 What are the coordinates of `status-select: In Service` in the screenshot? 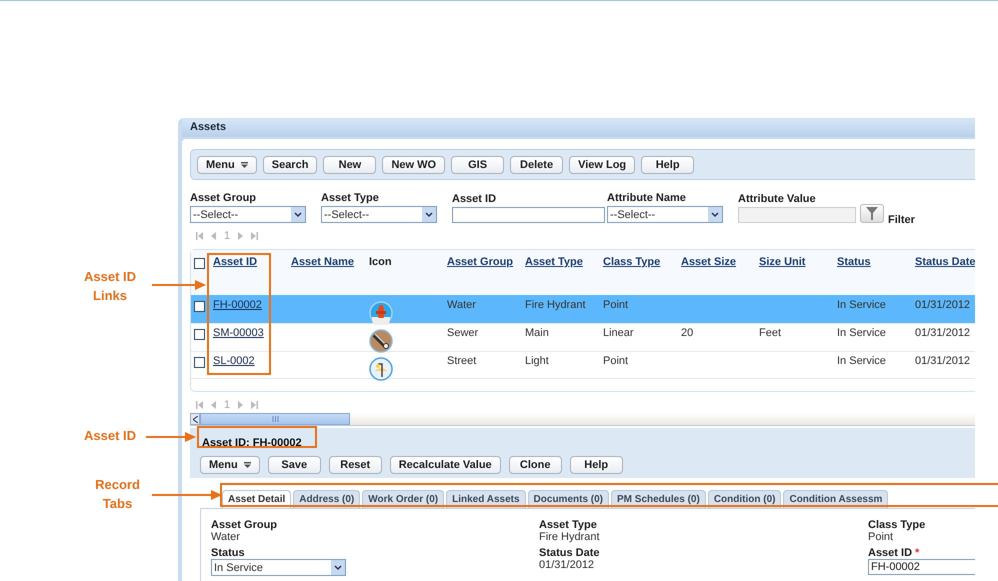 It's located at (278, 567).